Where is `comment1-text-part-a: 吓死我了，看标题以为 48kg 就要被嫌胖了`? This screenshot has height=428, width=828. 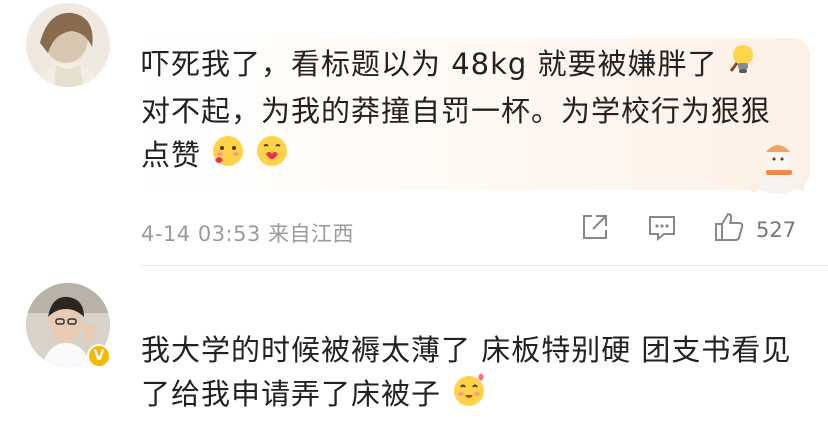
comment1-text-part-a: 吓死我了，看标题以为 48kg 就要被嫌胖了 is located at coordinates (429, 64).